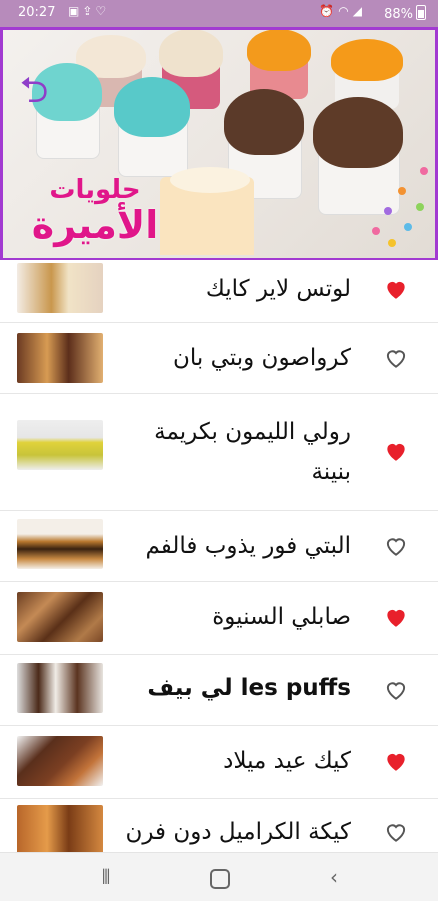  Describe the element at coordinates (405, 13) in the screenshot. I see `battery-indicator: 88%` at that location.